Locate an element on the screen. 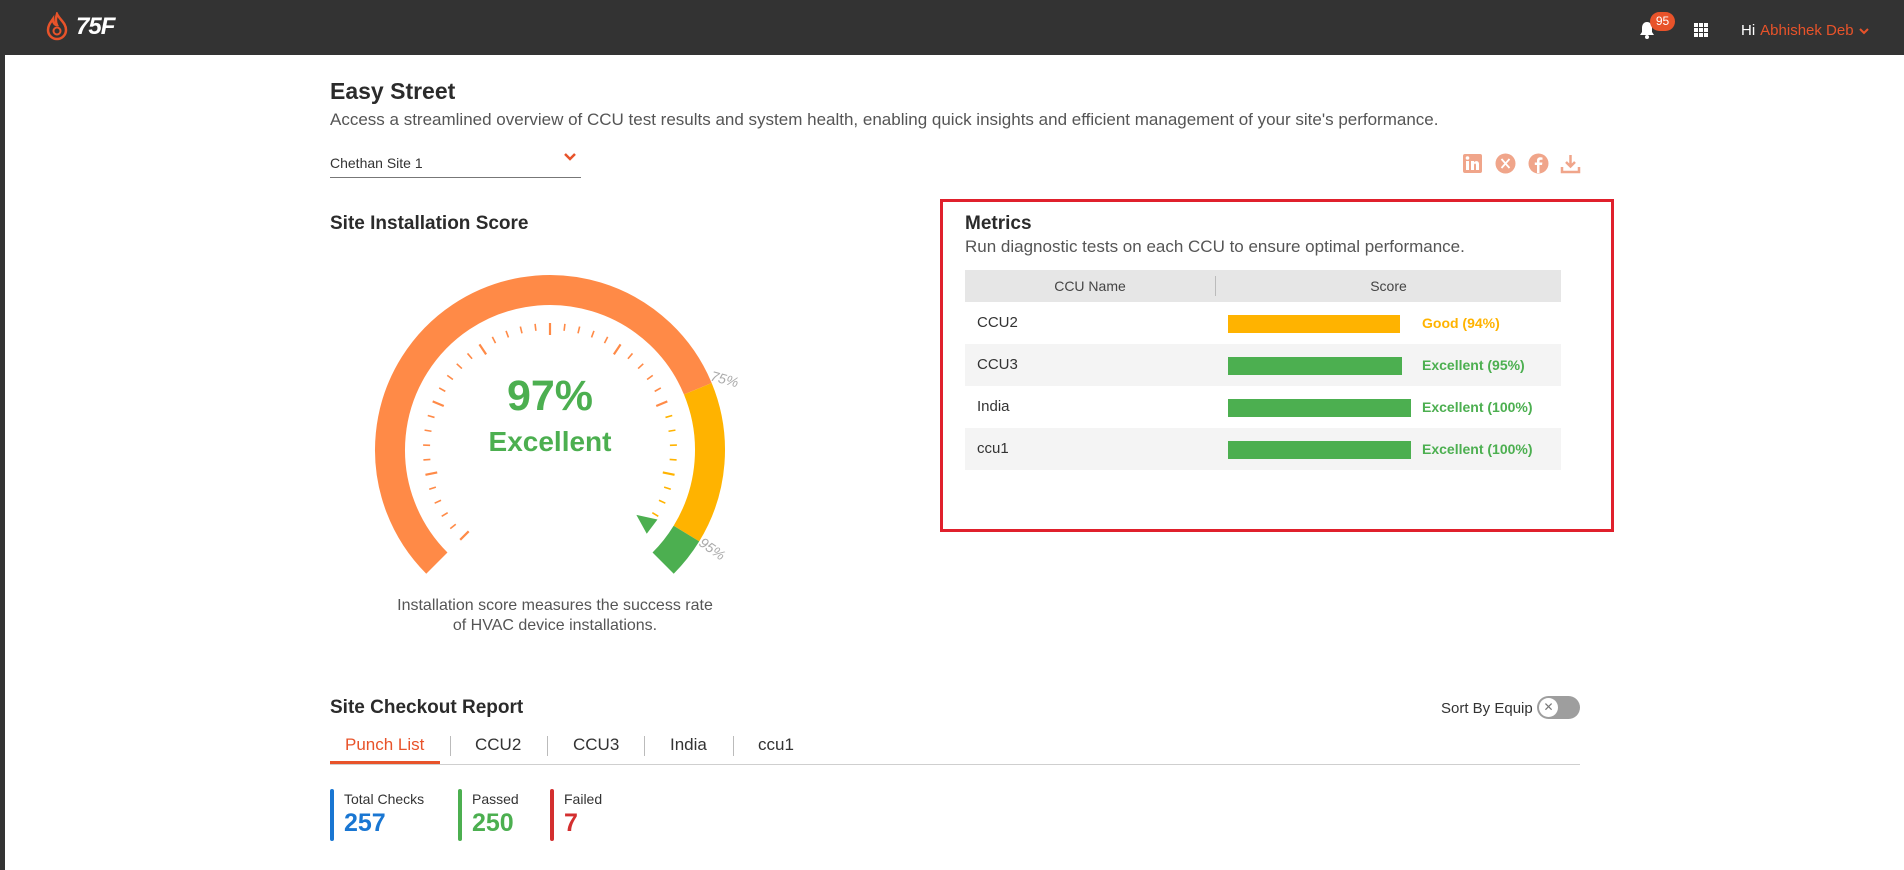 This screenshot has width=1904, height=870. close-icon: ✕ is located at coordinates (1548, 707).